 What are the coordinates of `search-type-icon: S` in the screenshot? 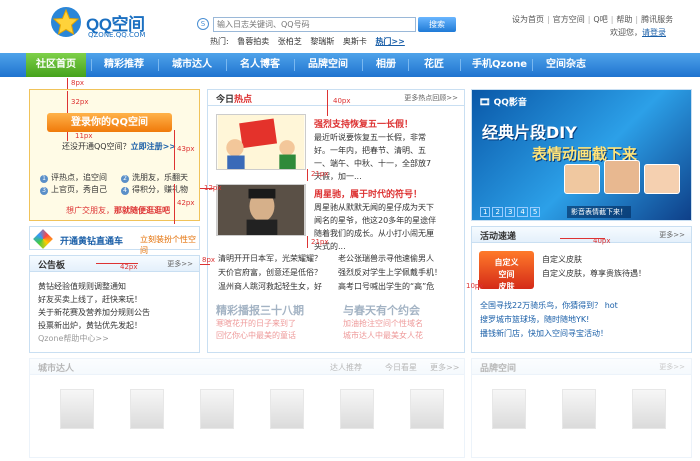 It's located at (203, 24).